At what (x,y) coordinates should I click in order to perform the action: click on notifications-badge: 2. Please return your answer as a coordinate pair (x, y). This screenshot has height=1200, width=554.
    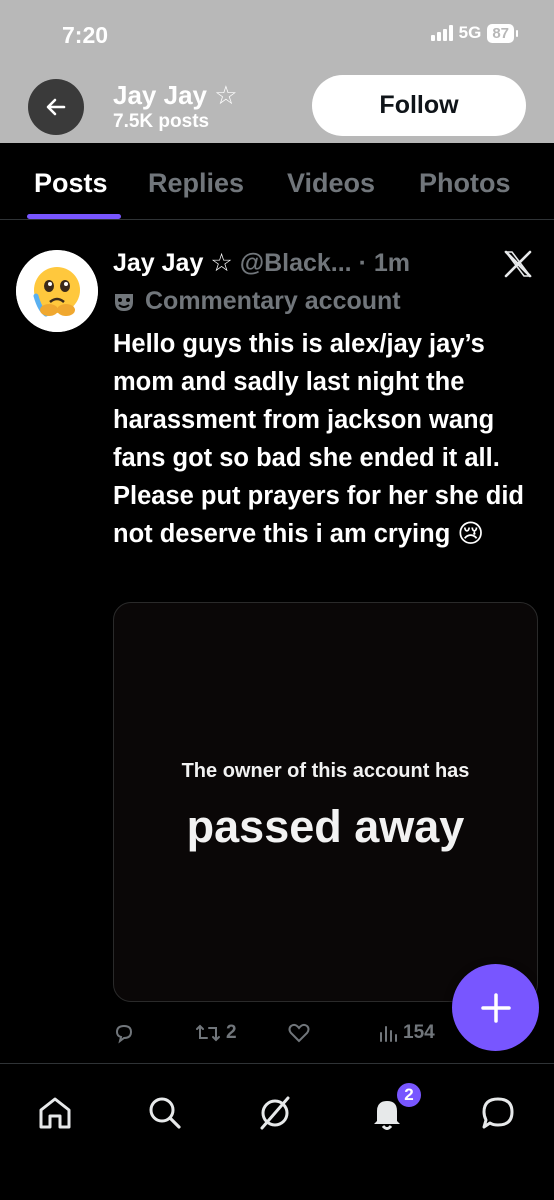
    Looking at the image, I should click on (409, 1095).